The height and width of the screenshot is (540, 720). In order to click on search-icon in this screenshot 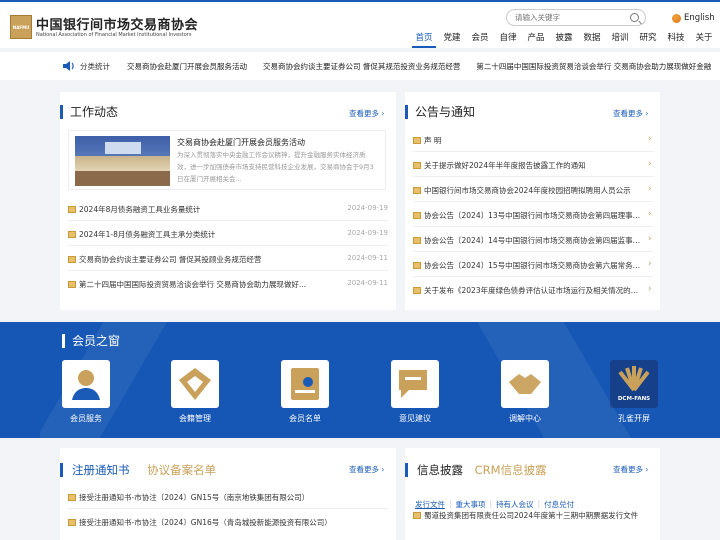, I will do `click(634, 17)`.